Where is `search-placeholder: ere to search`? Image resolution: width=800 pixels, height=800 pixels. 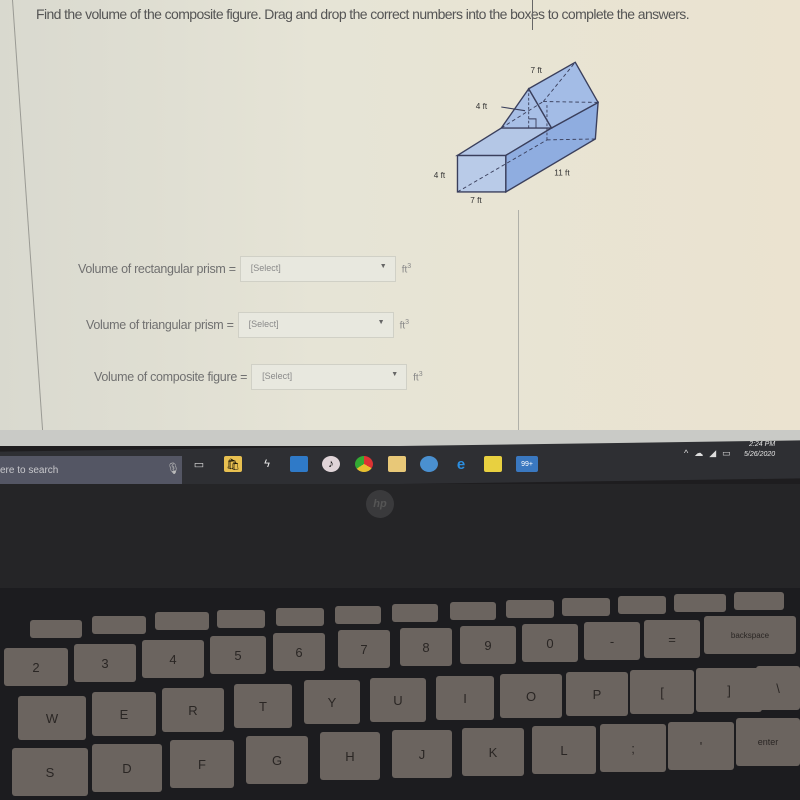
search-placeholder: ere to search is located at coordinates (29, 470).